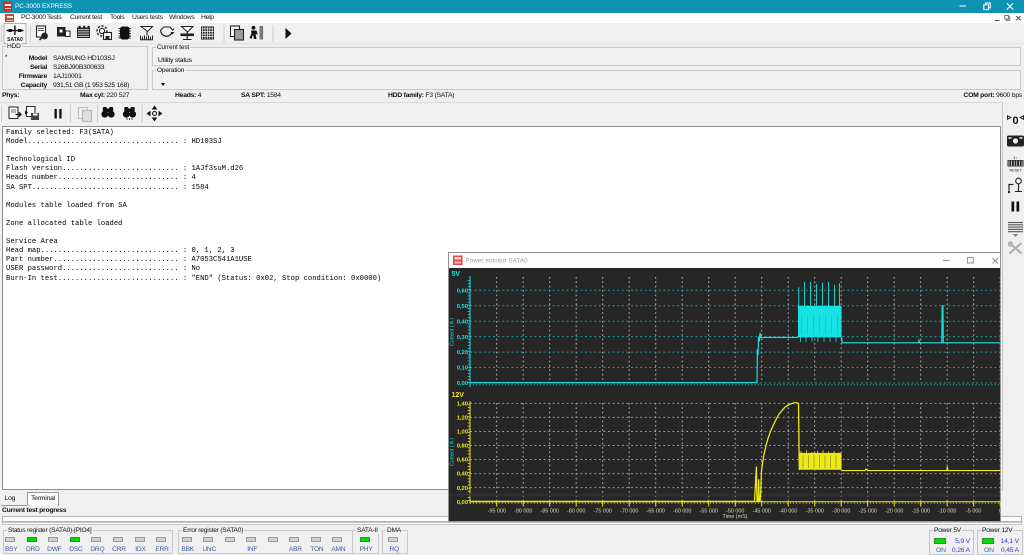  I want to click on svg-text: 0,10, so click(462, 369).